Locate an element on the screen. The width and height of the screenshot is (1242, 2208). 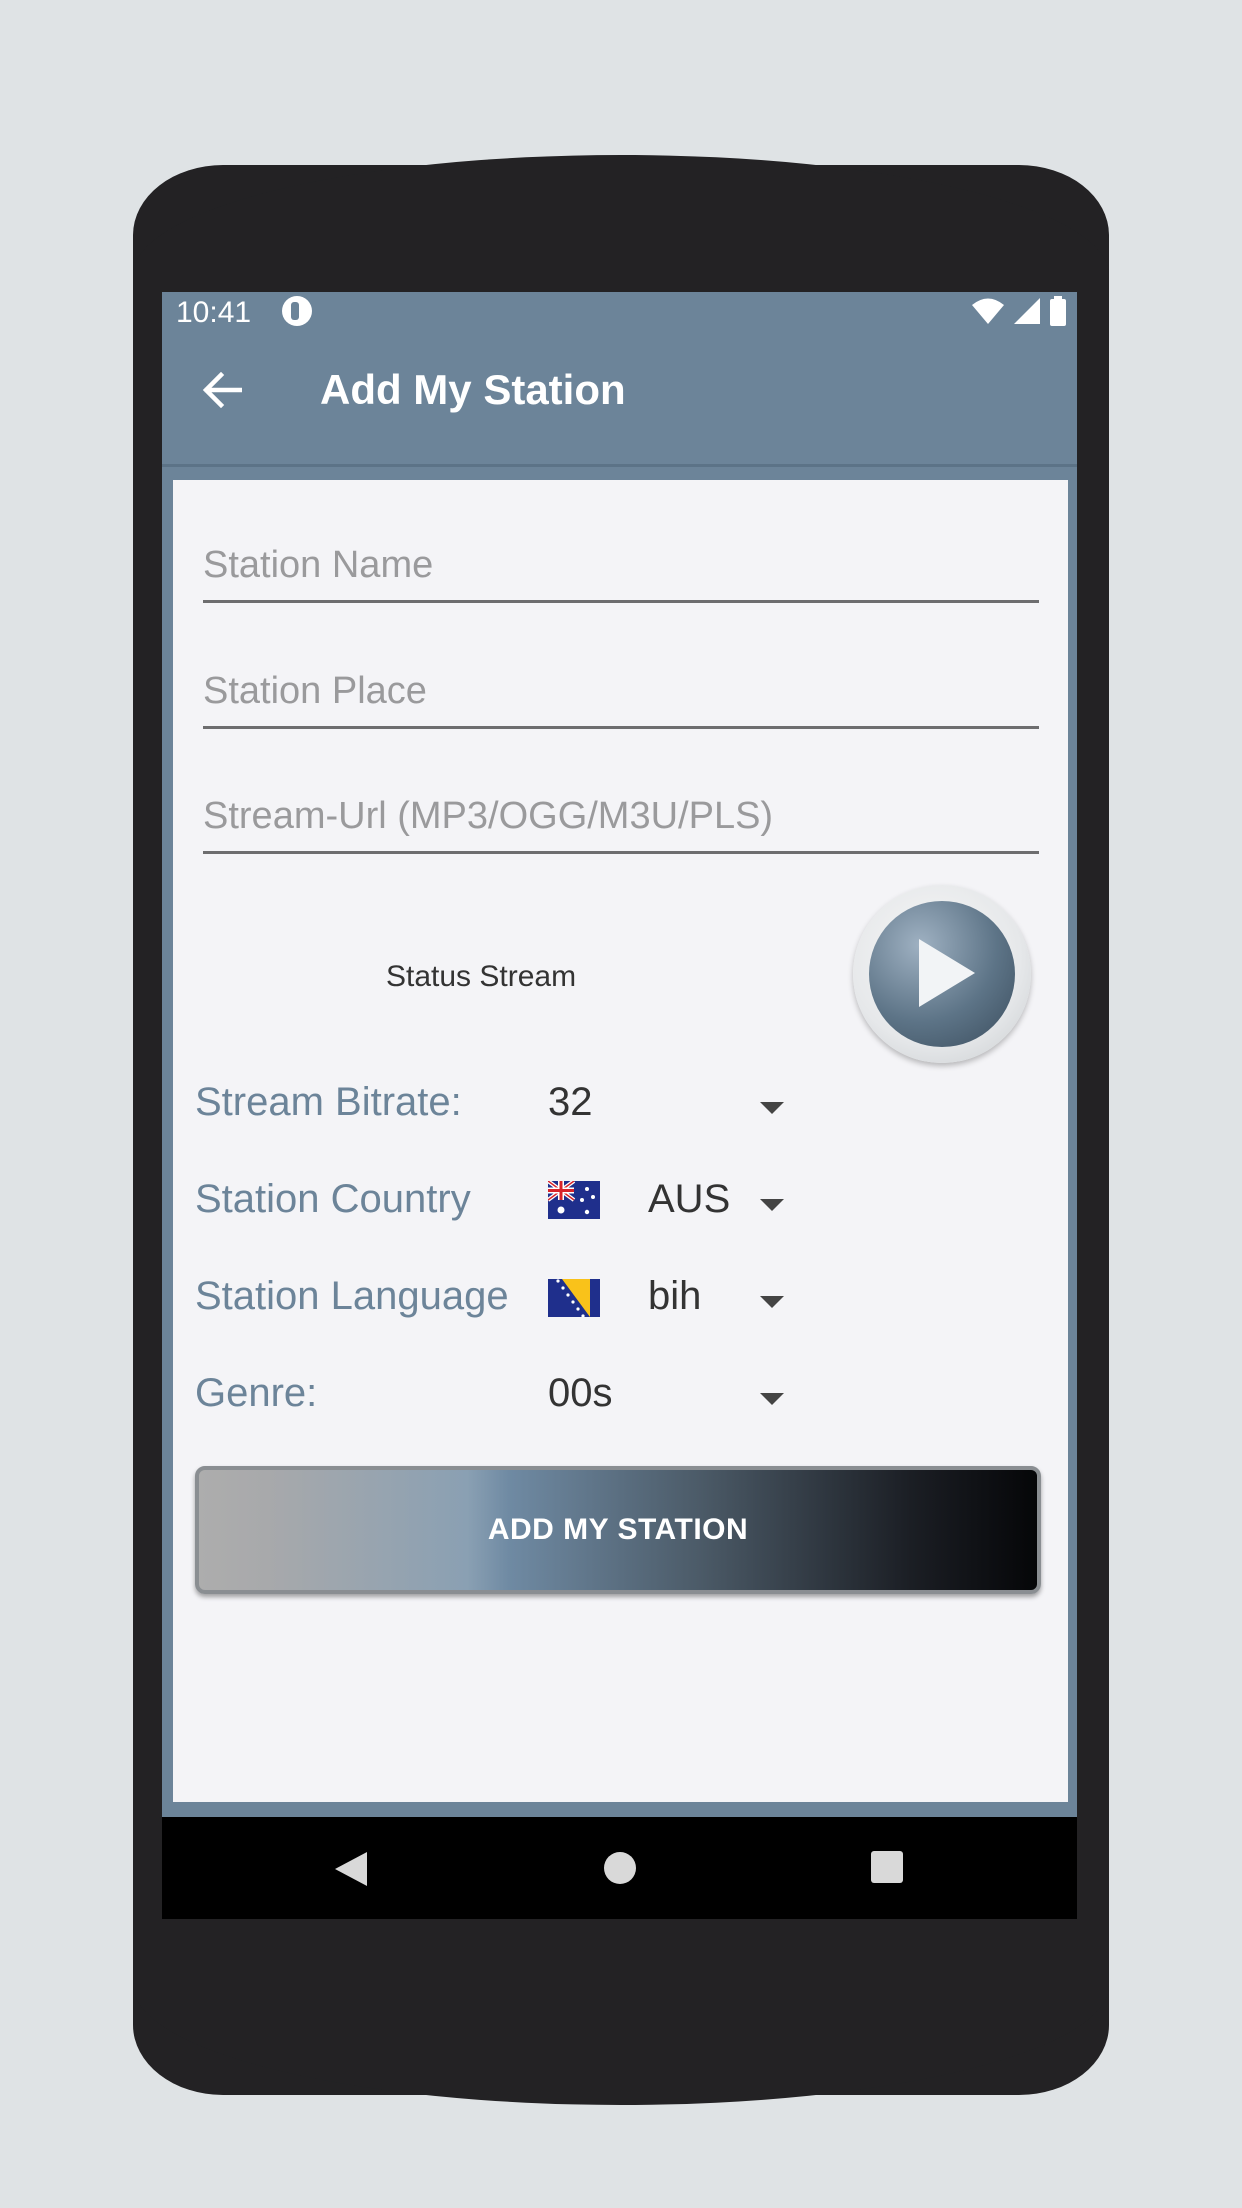
arrow-left-icon is located at coordinates (222, 390).